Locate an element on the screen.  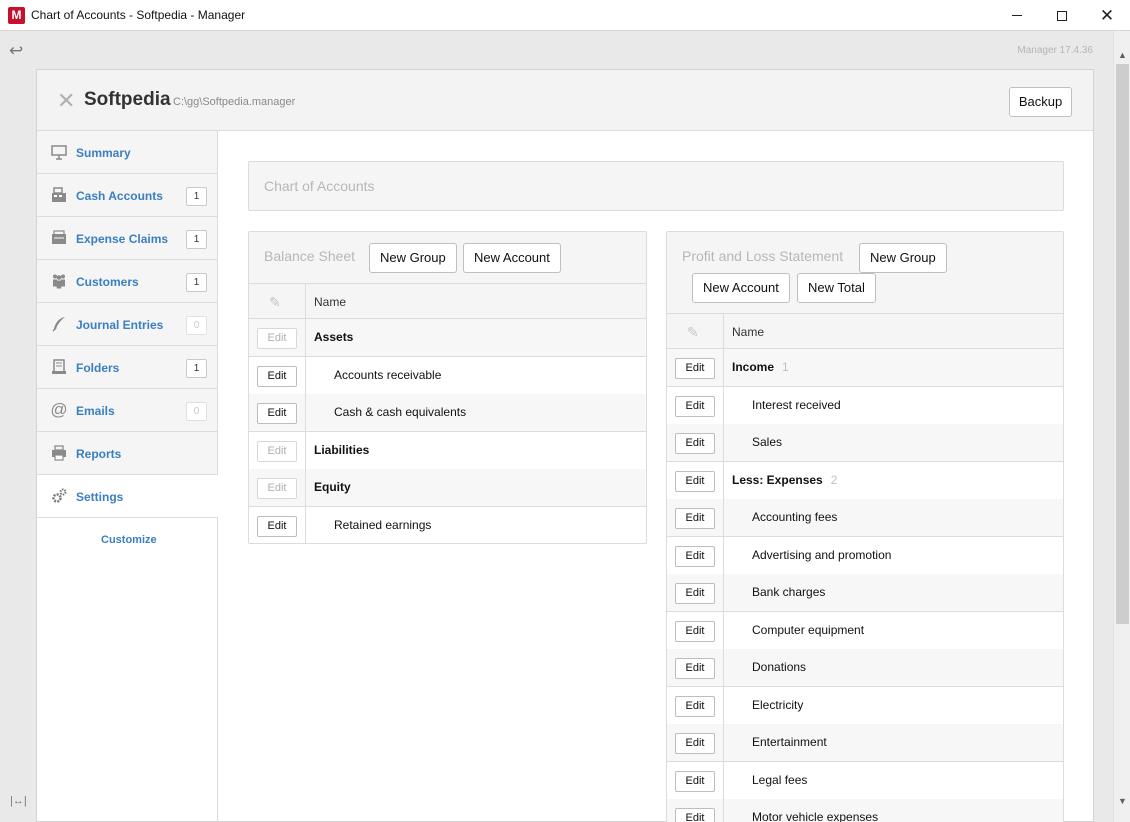
app-logo-icon: M is located at coordinates (16, 15).